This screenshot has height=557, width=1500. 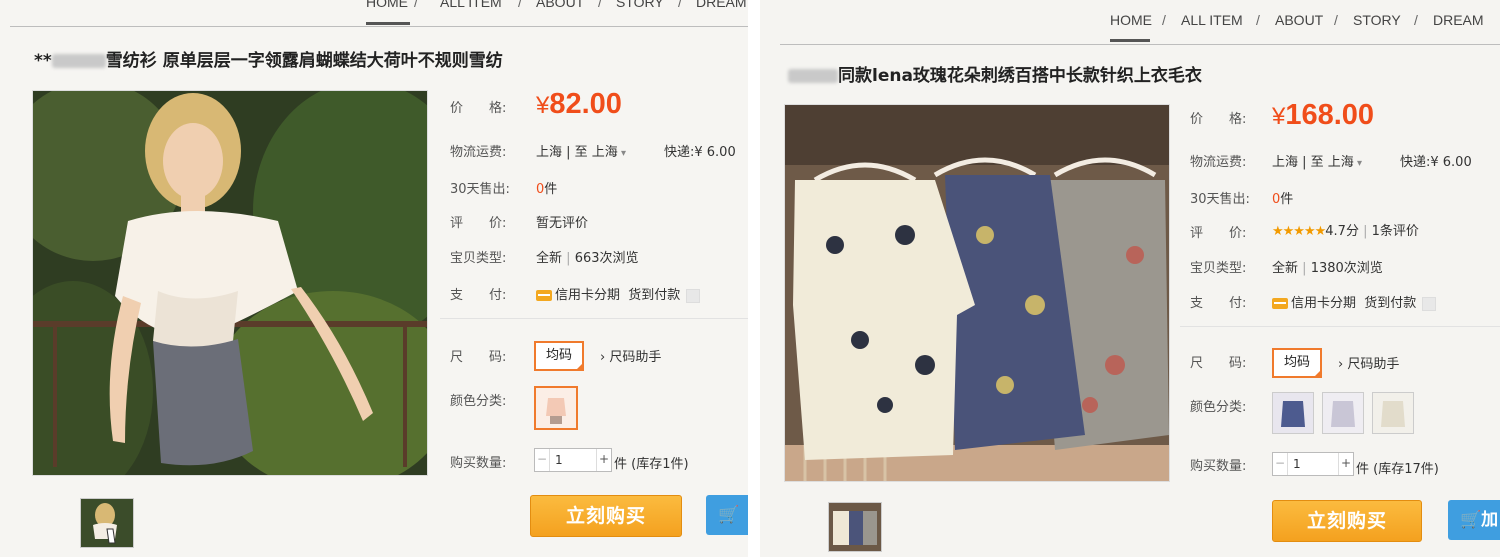 What do you see at coordinates (1218, 466) in the screenshot?
I see `quantity-label: 购买数量:` at bounding box center [1218, 466].